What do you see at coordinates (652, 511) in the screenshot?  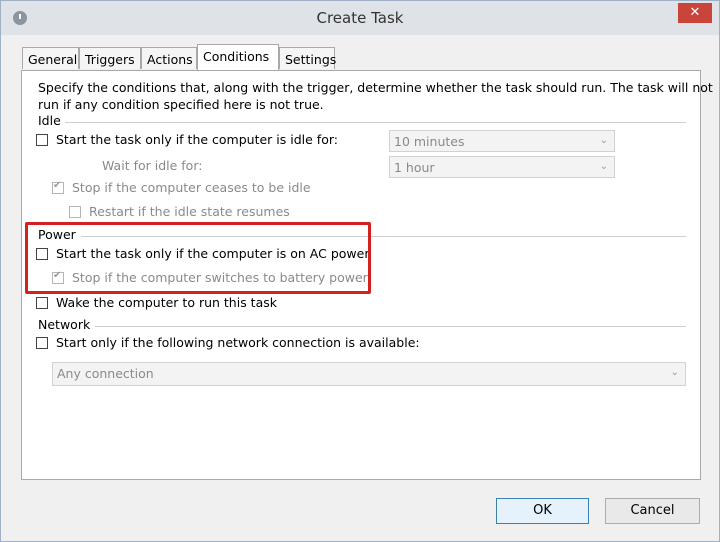 I see `cancel-button: Cancel` at bounding box center [652, 511].